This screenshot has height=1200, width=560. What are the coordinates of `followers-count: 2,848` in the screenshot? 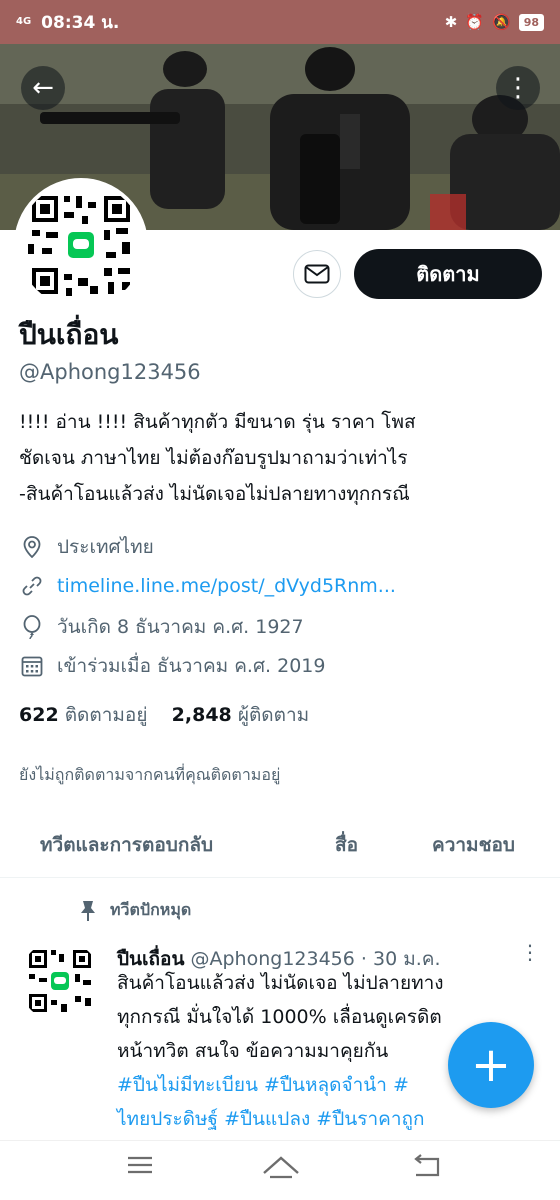 It's located at (201, 715).